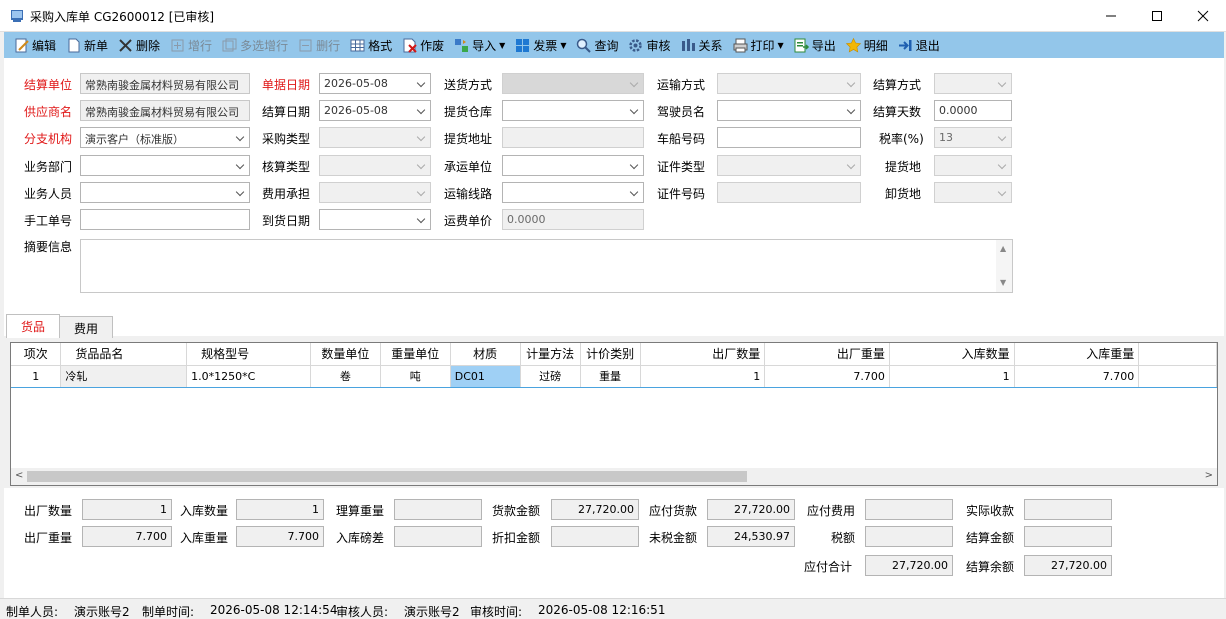  I want to click on toolbar-button-delete: 删除, so click(138, 45).